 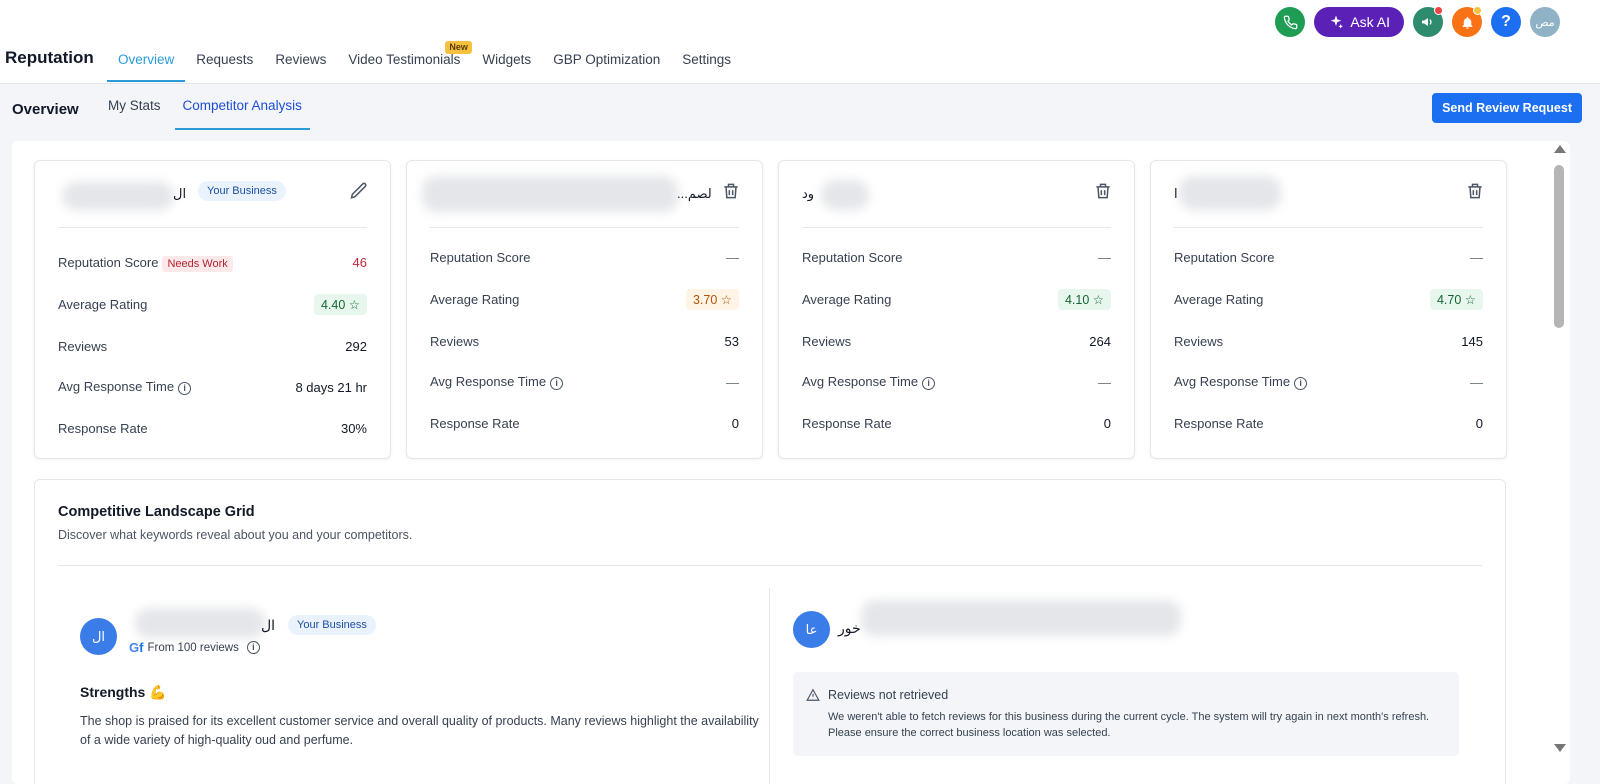 I want to click on response-rate-row: Response Rate 30%, so click(x=212, y=428).